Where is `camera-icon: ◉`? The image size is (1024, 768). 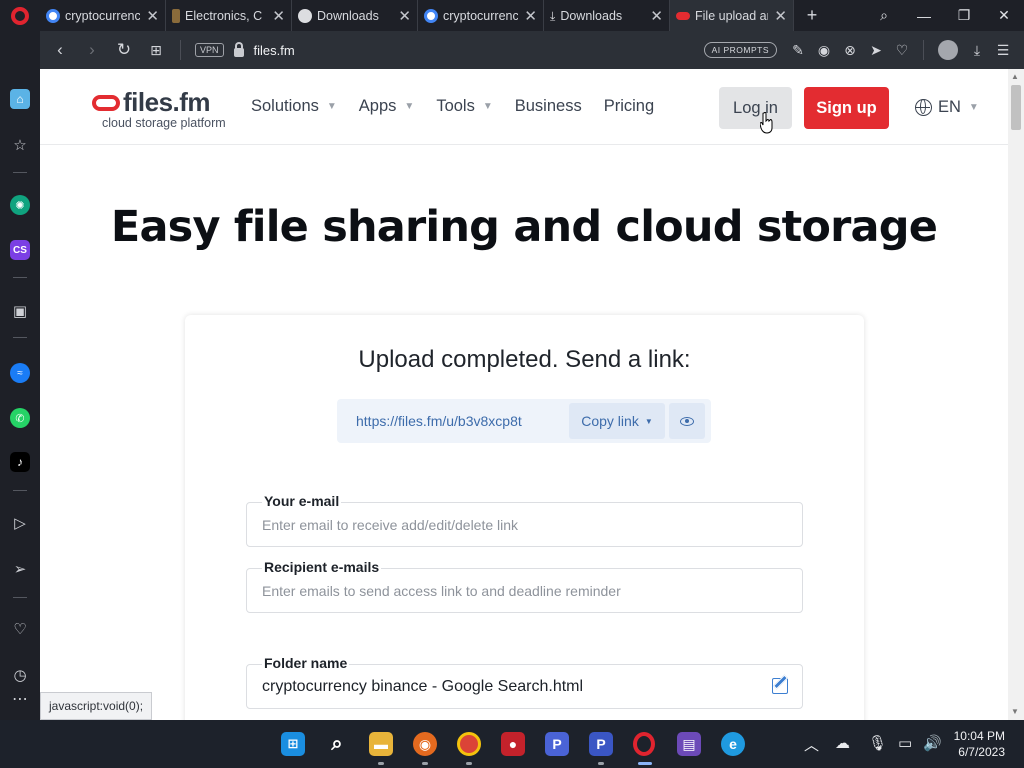
camera-icon: ◉ is located at coordinates (824, 50).